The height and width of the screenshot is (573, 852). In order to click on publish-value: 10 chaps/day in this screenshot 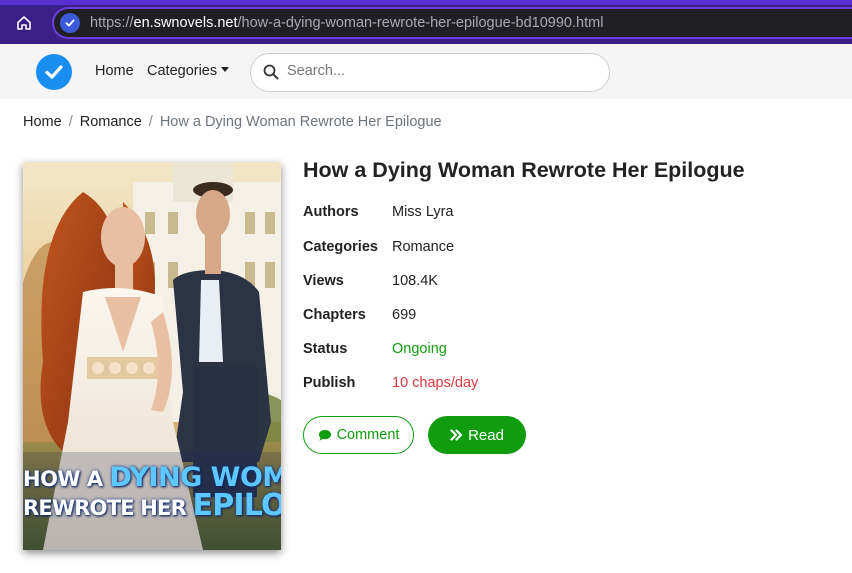, I will do `click(435, 383)`.